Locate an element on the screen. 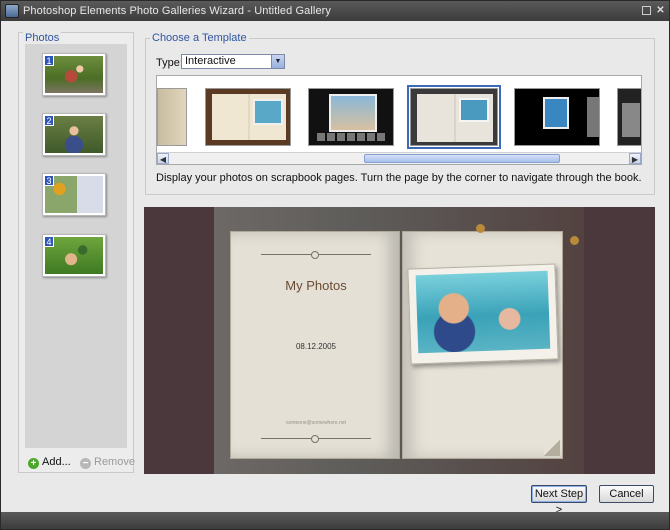 This screenshot has width=670, height=530. photo-thumbnail-3: 3 is located at coordinates (74, 194).